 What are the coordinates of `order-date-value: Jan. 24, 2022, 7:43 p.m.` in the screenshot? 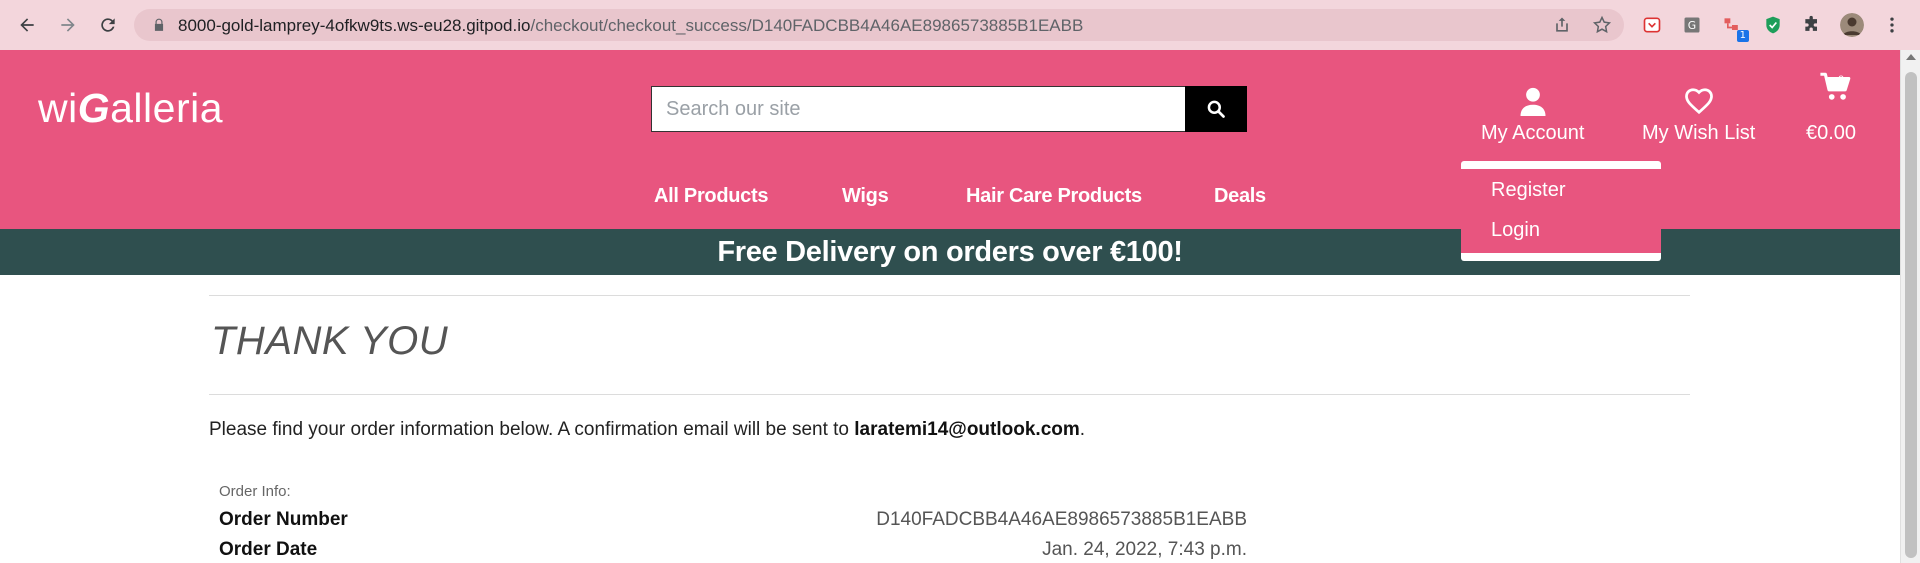 It's located at (1144, 549).